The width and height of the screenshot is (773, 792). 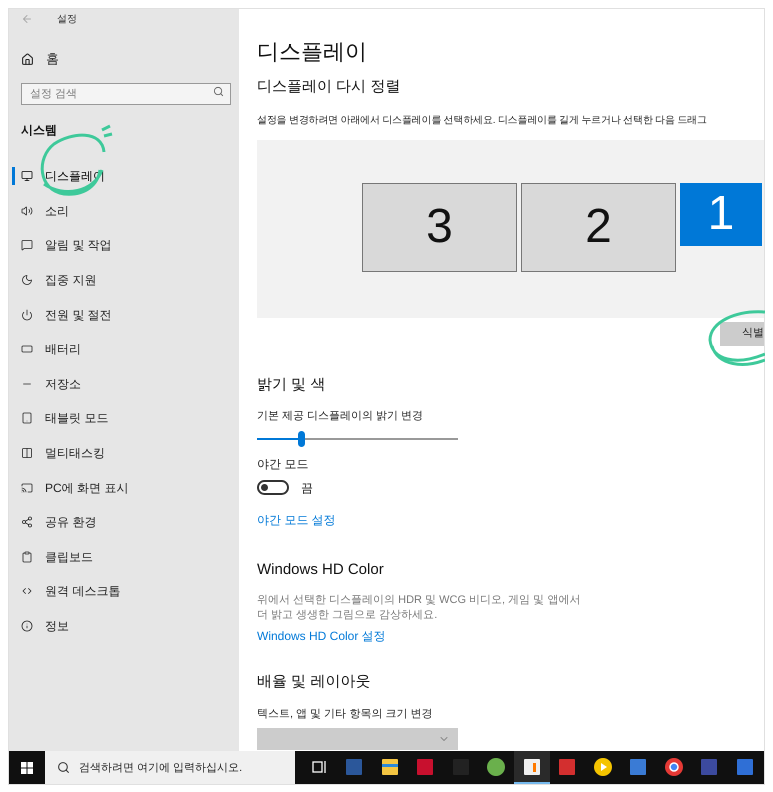 I want to click on nav-item: 정보, so click(x=126, y=626).